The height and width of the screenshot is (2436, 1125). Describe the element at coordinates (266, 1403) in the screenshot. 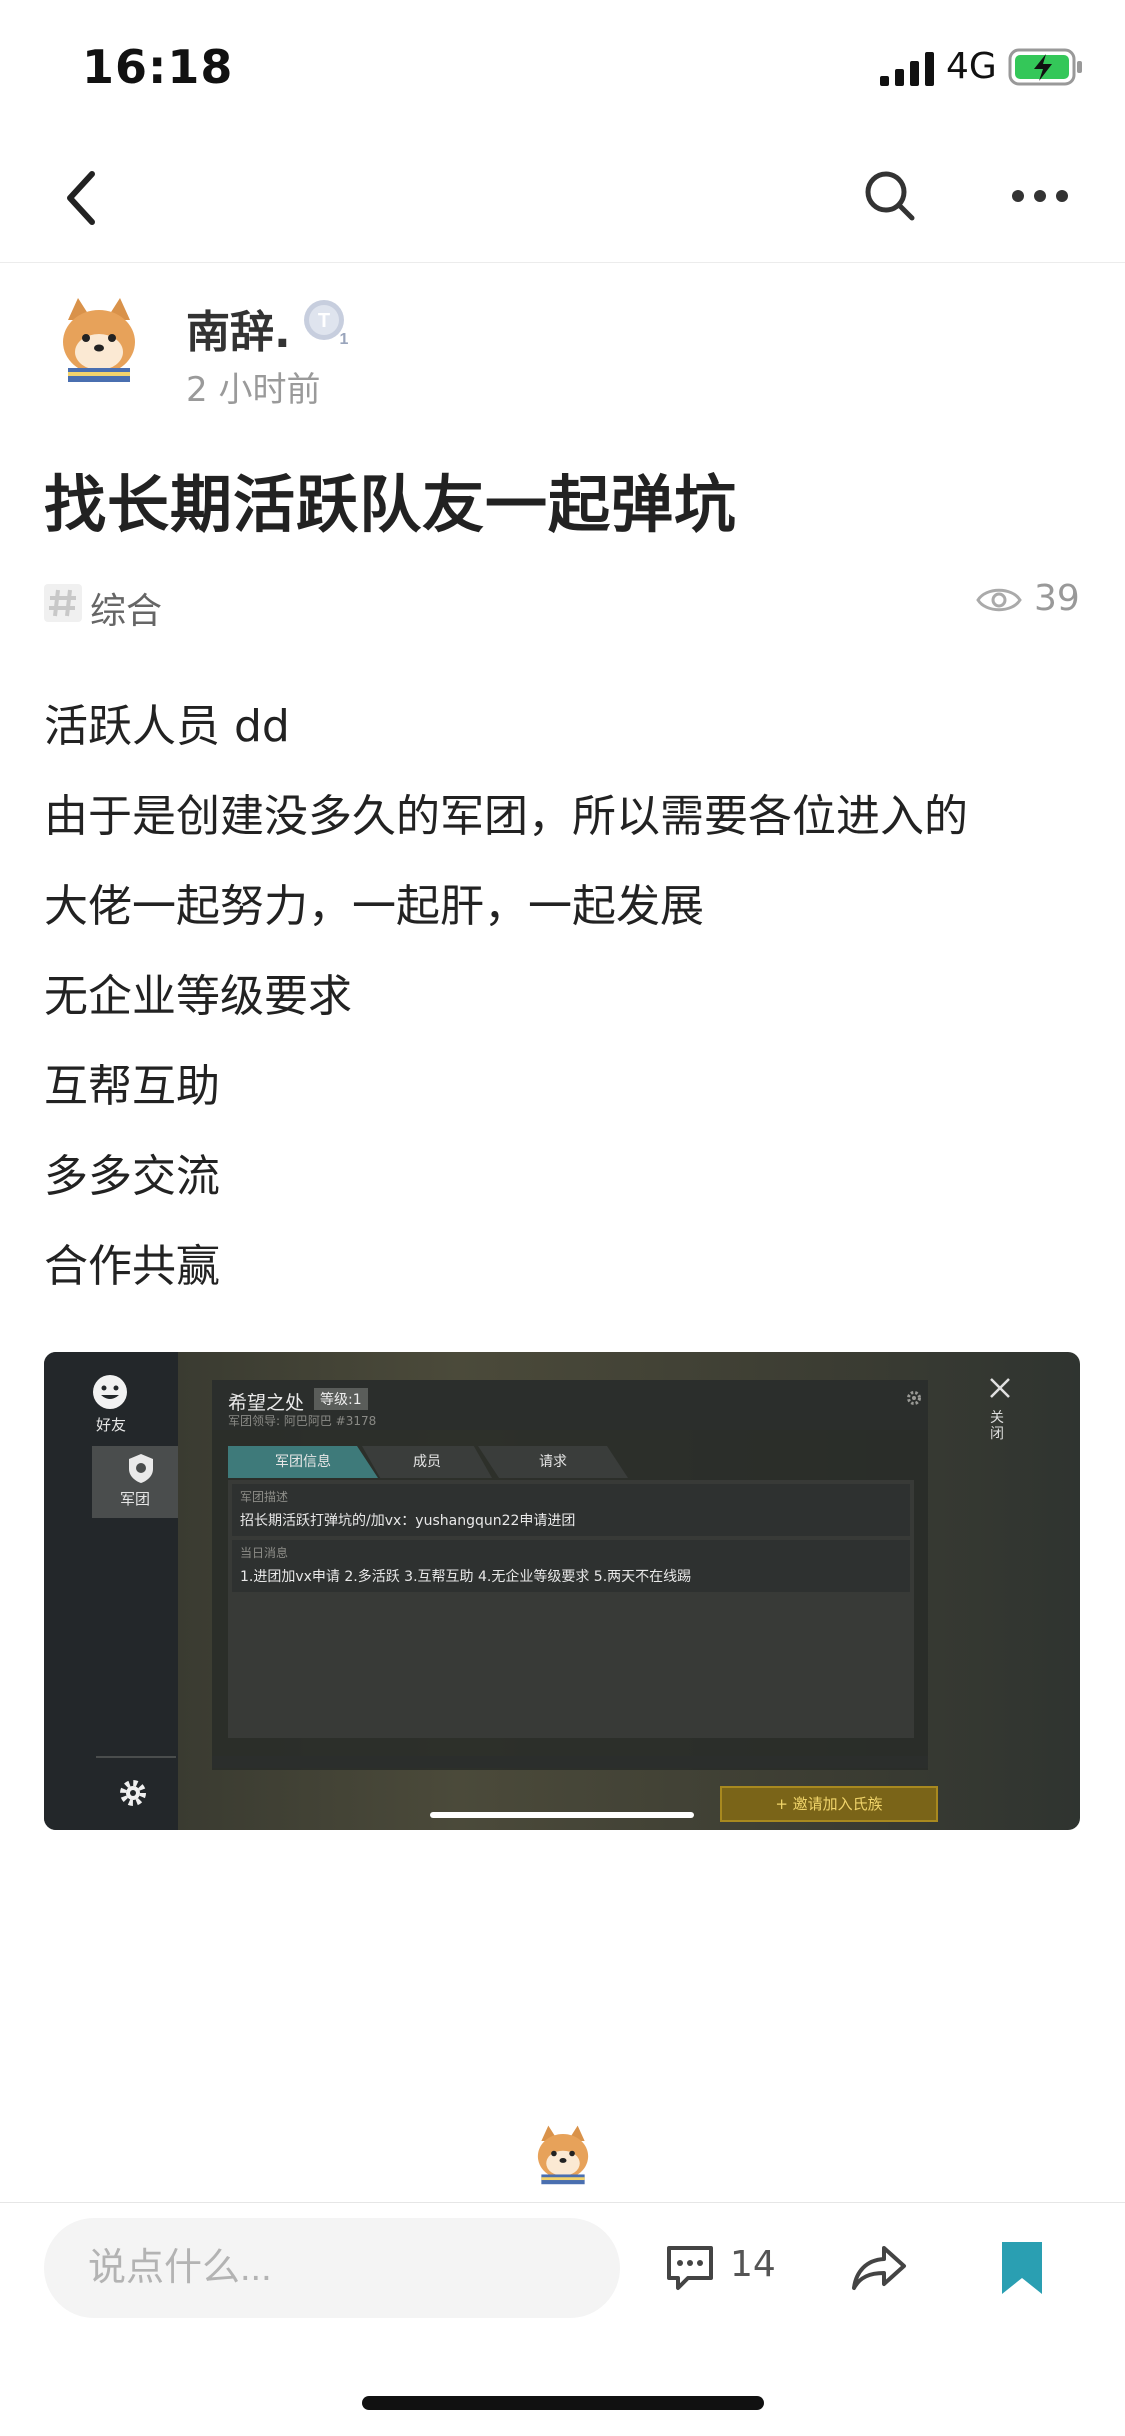

I see `game-legion-name: 希望之处` at that location.